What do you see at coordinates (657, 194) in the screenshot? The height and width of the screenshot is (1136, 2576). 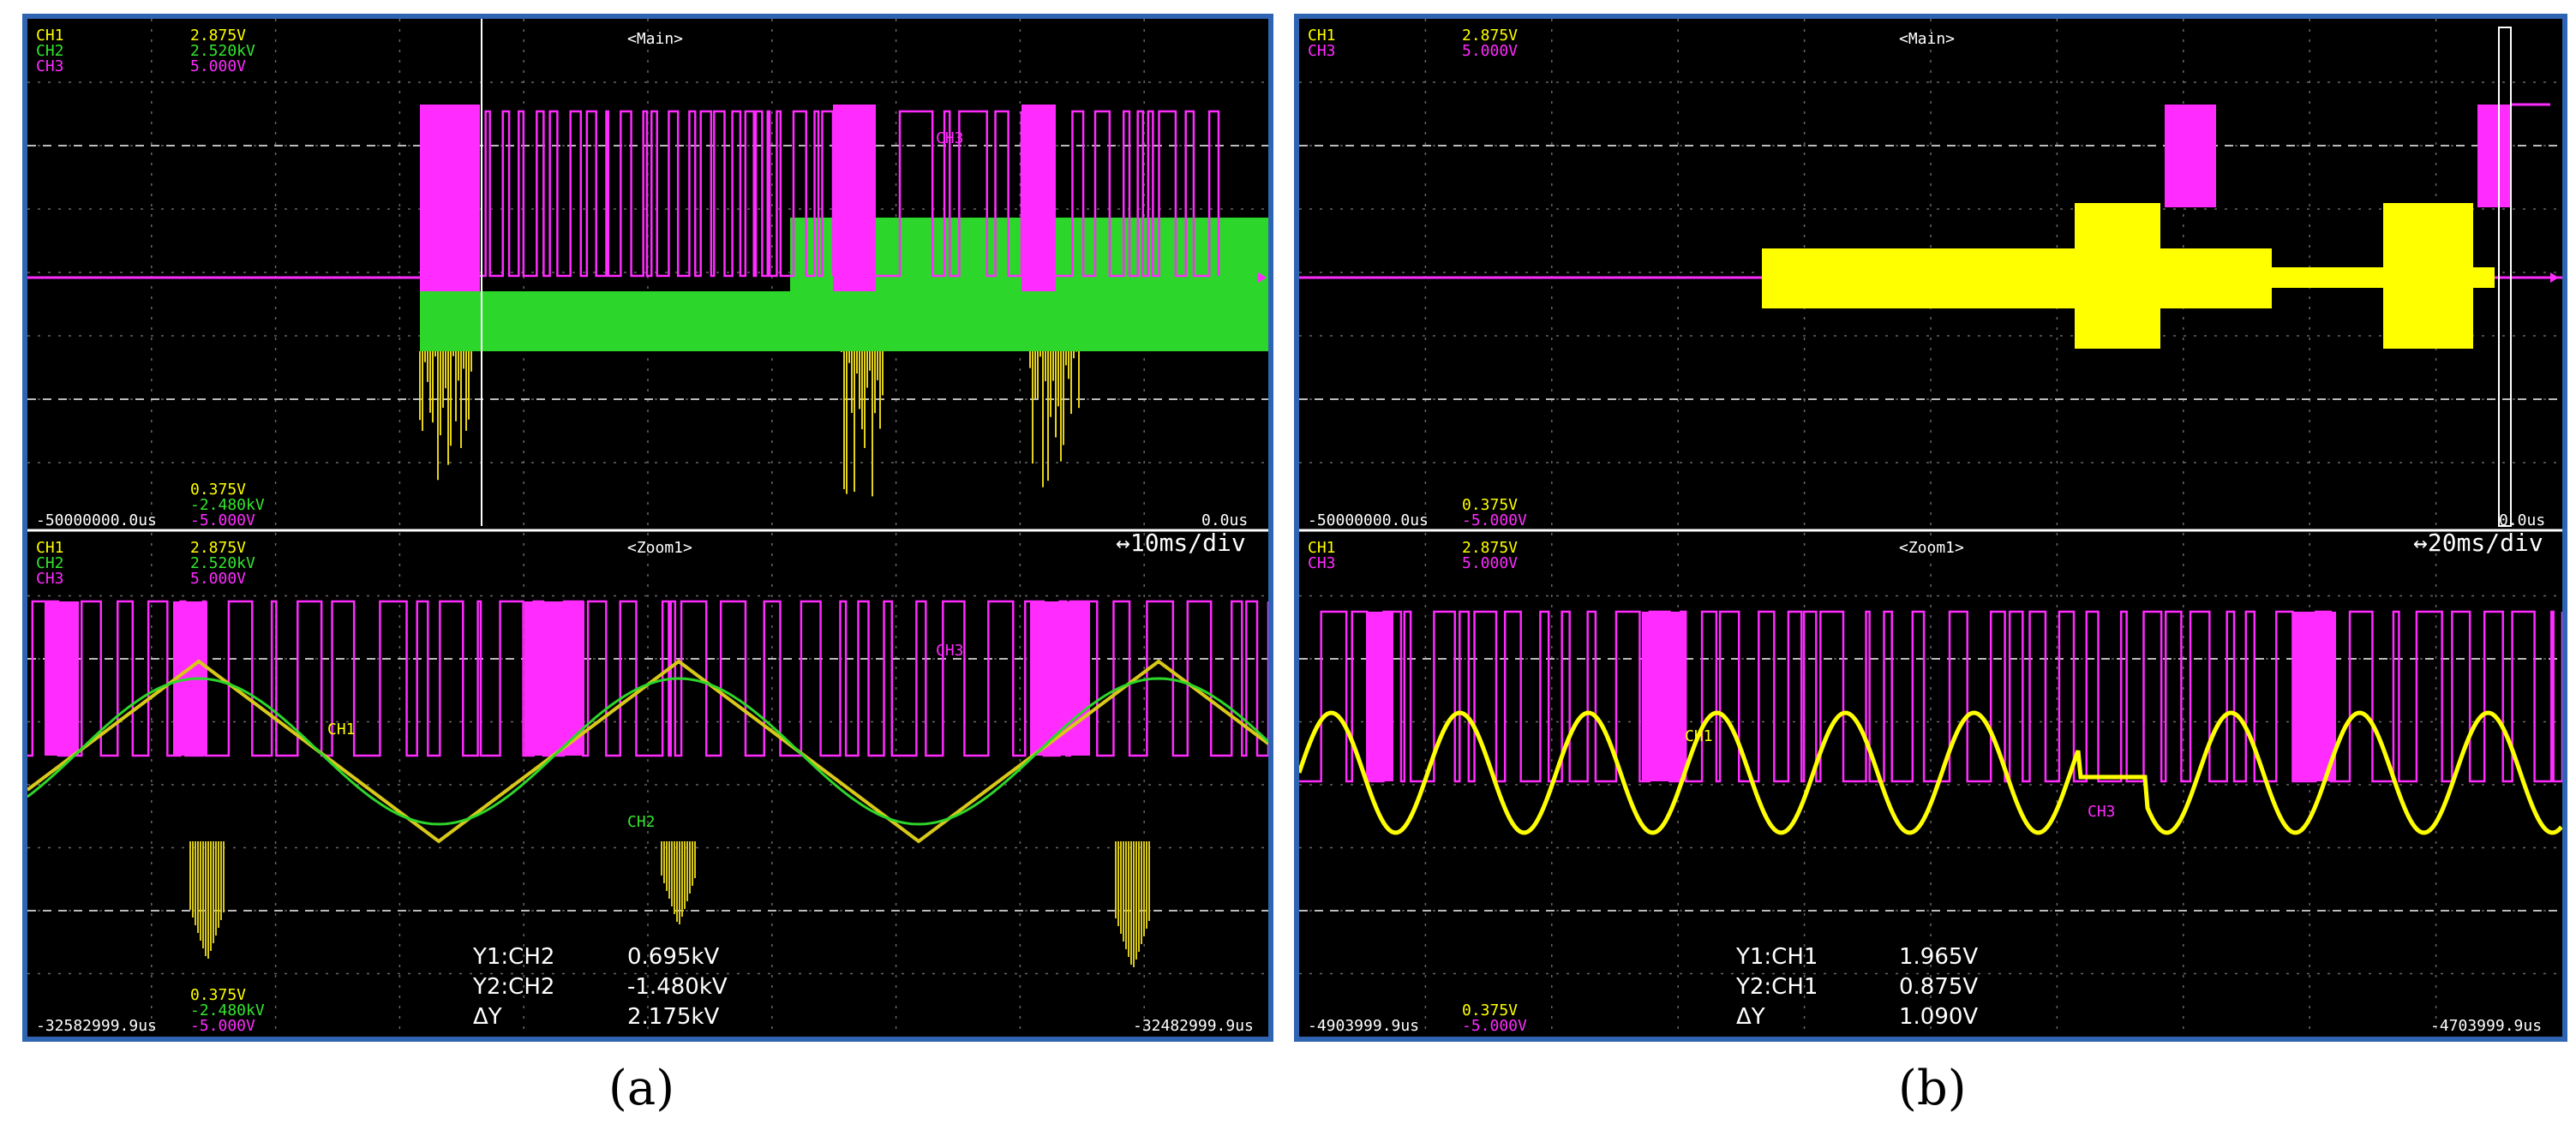 I see `ch3-digital-trace` at bounding box center [657, 194].